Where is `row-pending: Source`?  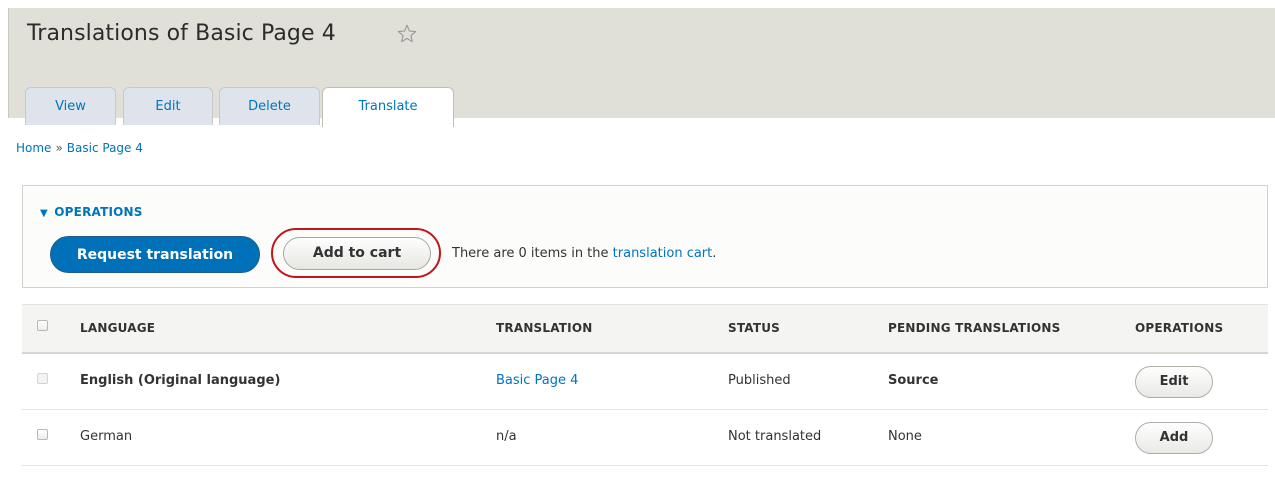
row-pending: Source is located at coordinates (913, 380).